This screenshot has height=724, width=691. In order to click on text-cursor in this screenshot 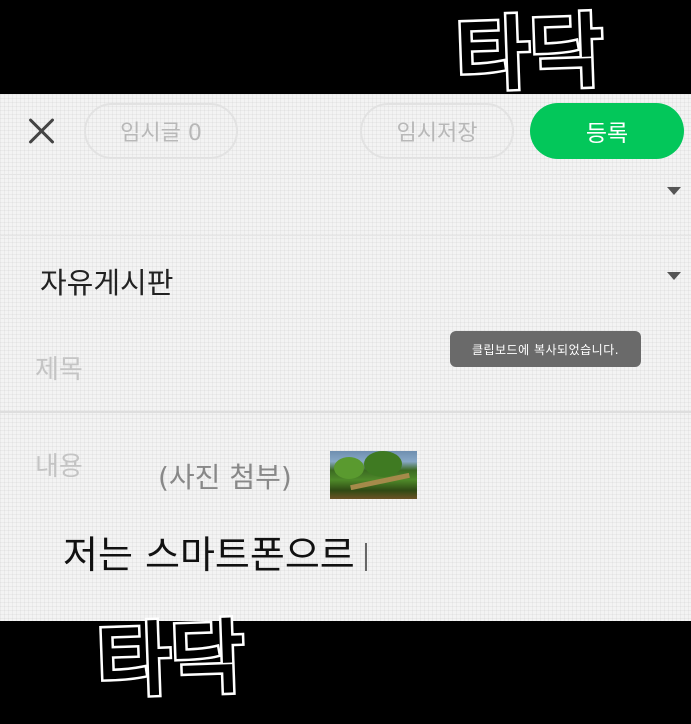, I will do `click(365, 557)`.